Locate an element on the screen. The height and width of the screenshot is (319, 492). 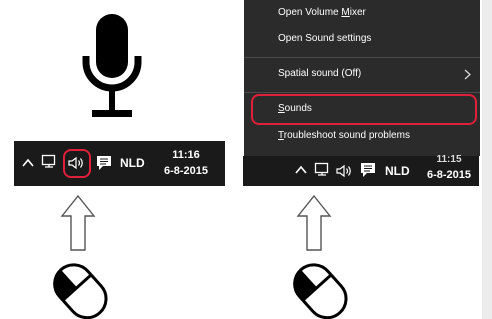
taskbar-right: NLD 11:15 6-8-2015 is located at coordinates (361, 170).